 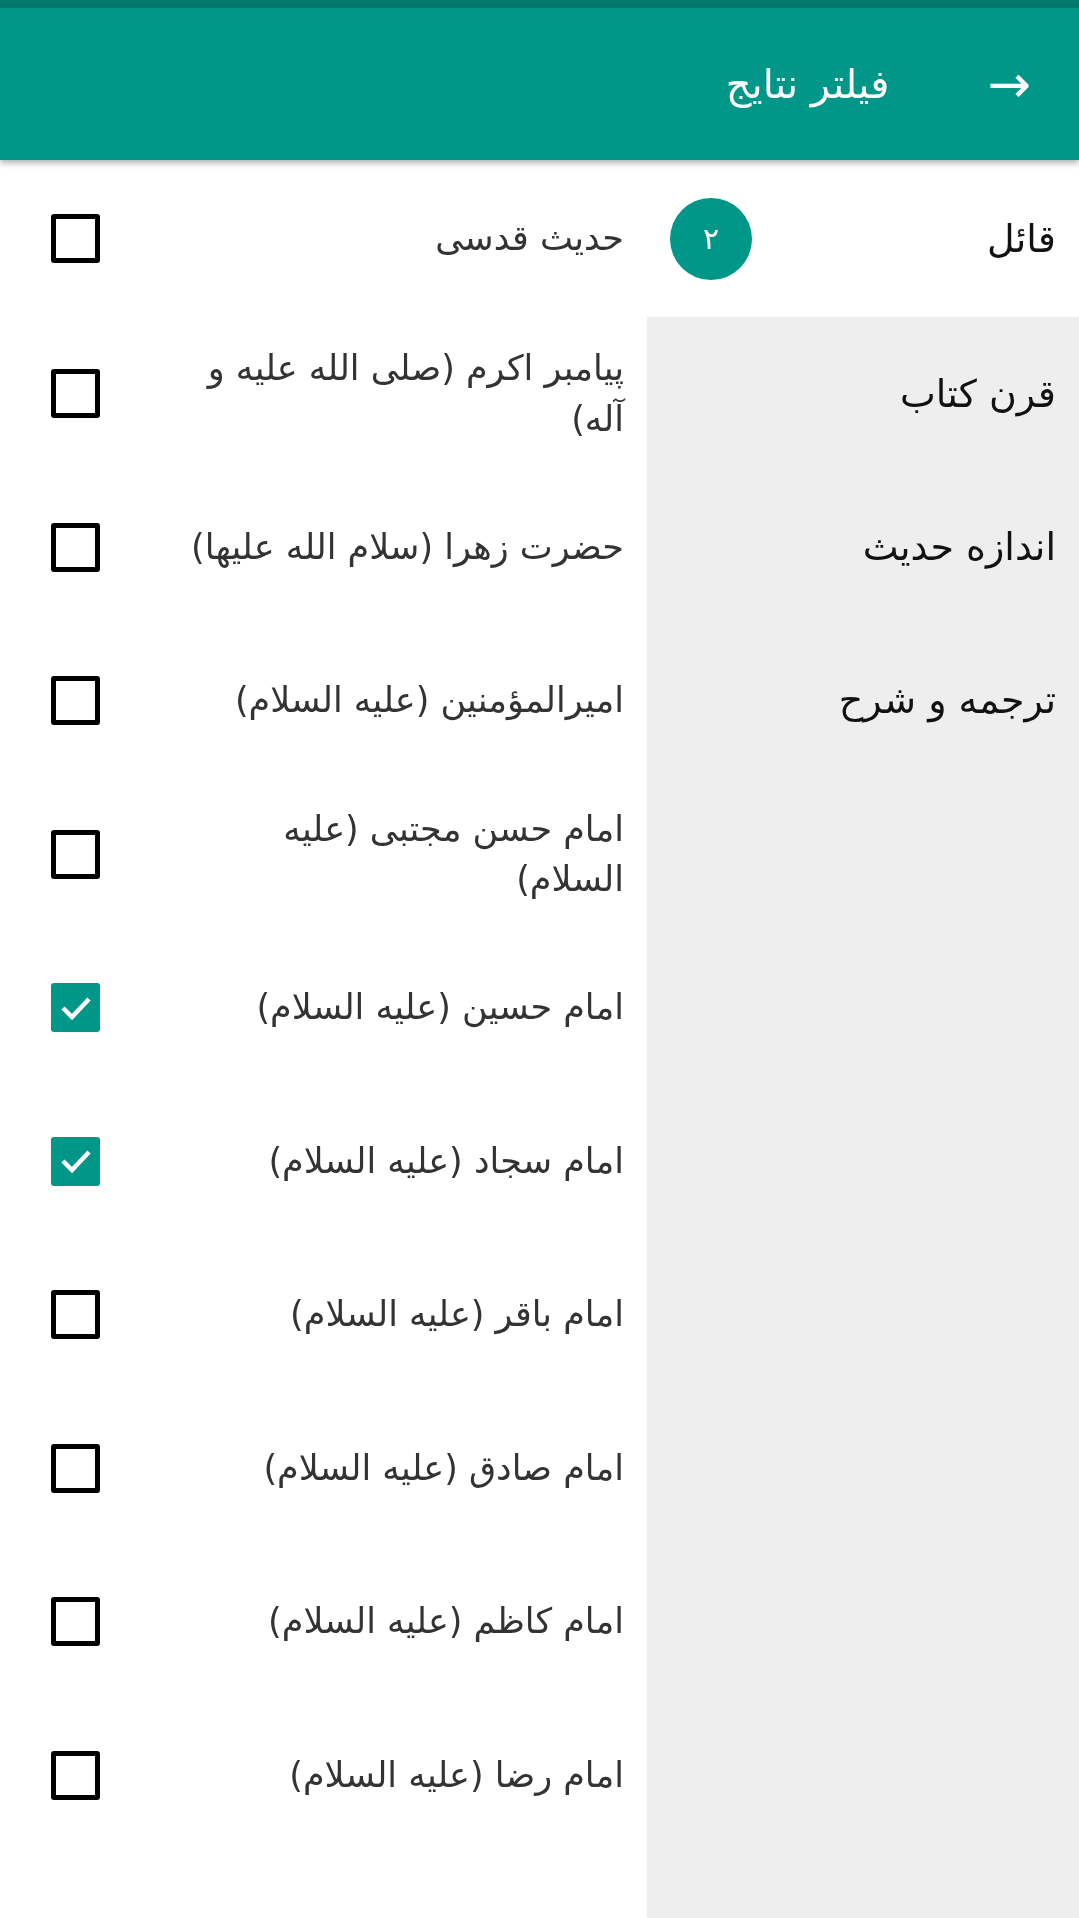 I want to click on option-label: امام کاظم (علیه السلام), so click(x=445, y=1622).